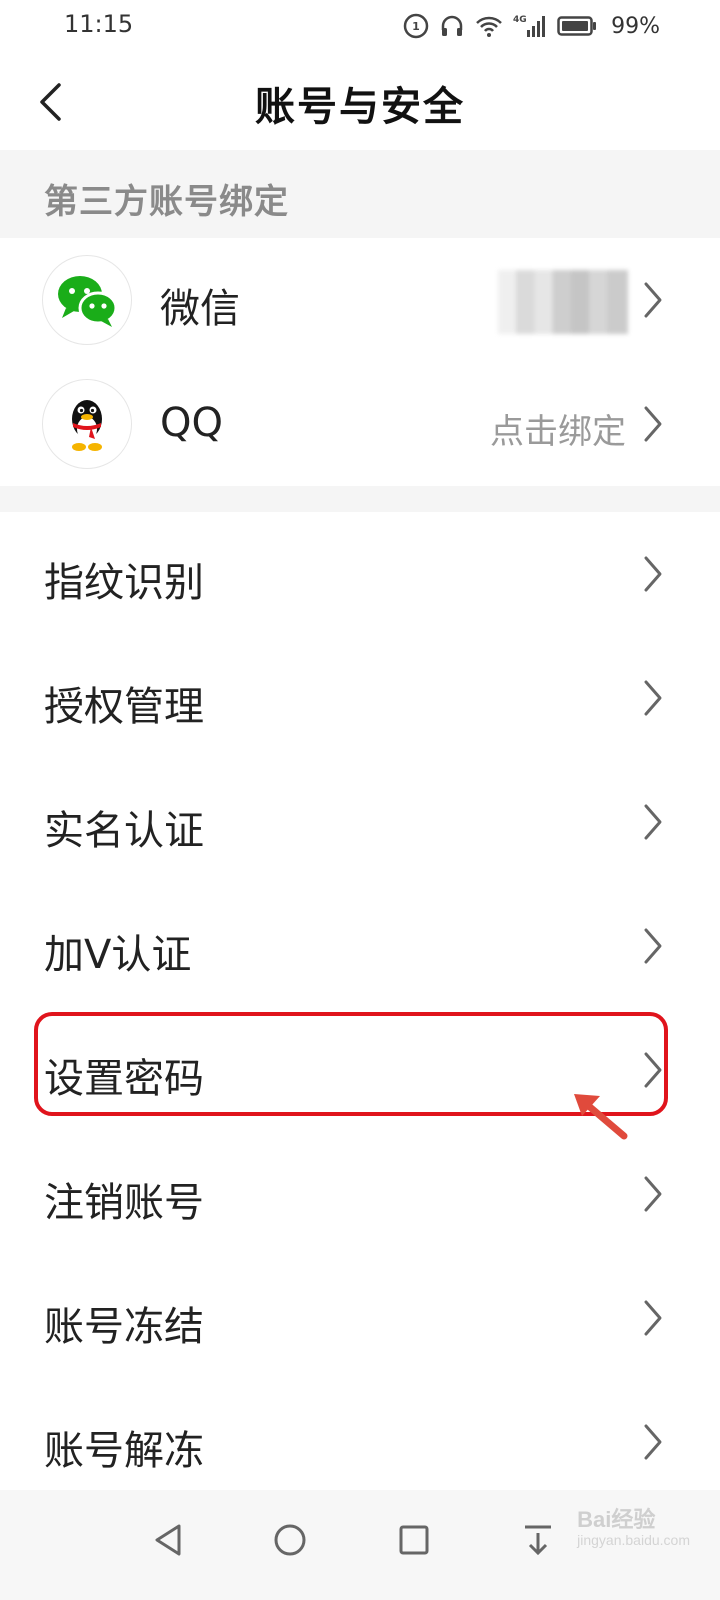  I want to click on status-time: 11:15, so click(99, 24).